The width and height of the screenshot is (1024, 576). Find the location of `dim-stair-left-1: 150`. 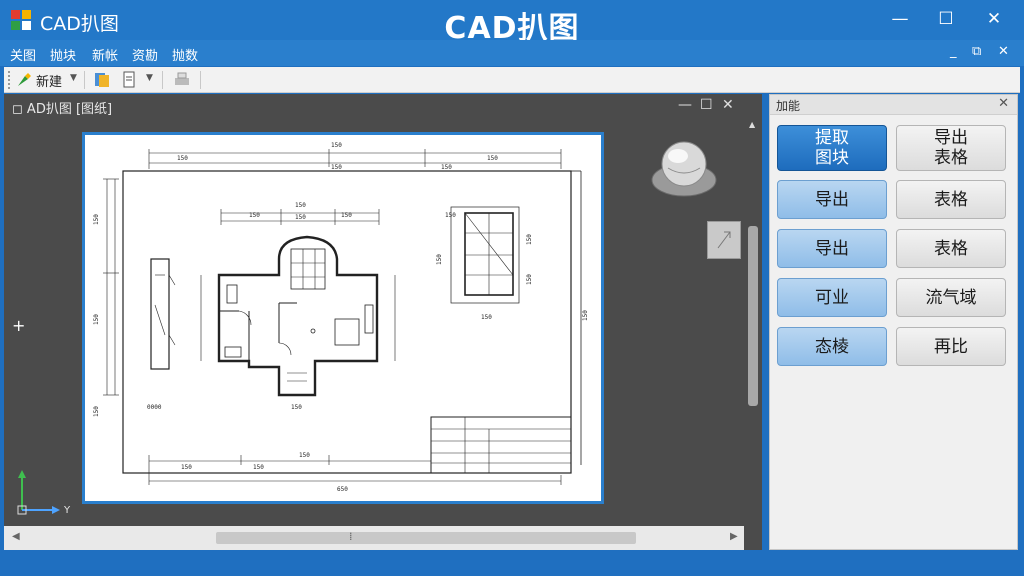

dim-stair-left-1: 150 is located at coordinates (439, 259).